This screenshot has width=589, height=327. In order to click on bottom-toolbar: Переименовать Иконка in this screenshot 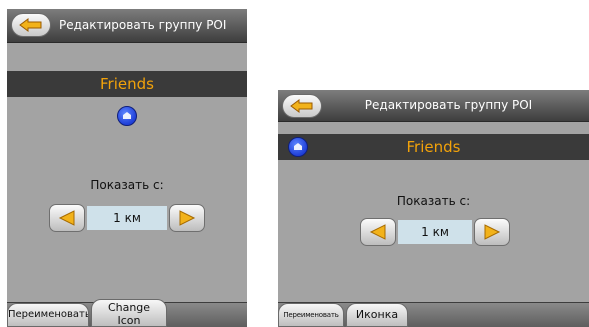, I will do `click(433, 314)`.